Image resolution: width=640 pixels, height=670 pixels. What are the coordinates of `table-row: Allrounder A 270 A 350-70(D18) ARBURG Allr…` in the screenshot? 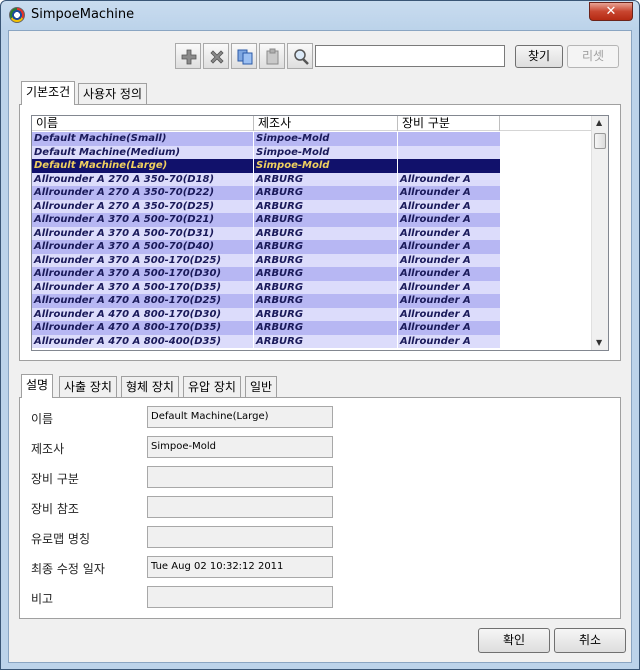 It's located at (312, 179).